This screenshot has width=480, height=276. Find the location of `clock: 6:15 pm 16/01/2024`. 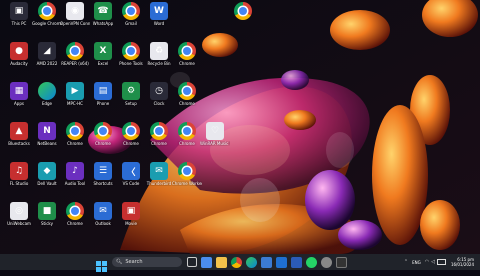

clock: 6:15 pm 16/01/2024 is located at coordinates (462, 262).